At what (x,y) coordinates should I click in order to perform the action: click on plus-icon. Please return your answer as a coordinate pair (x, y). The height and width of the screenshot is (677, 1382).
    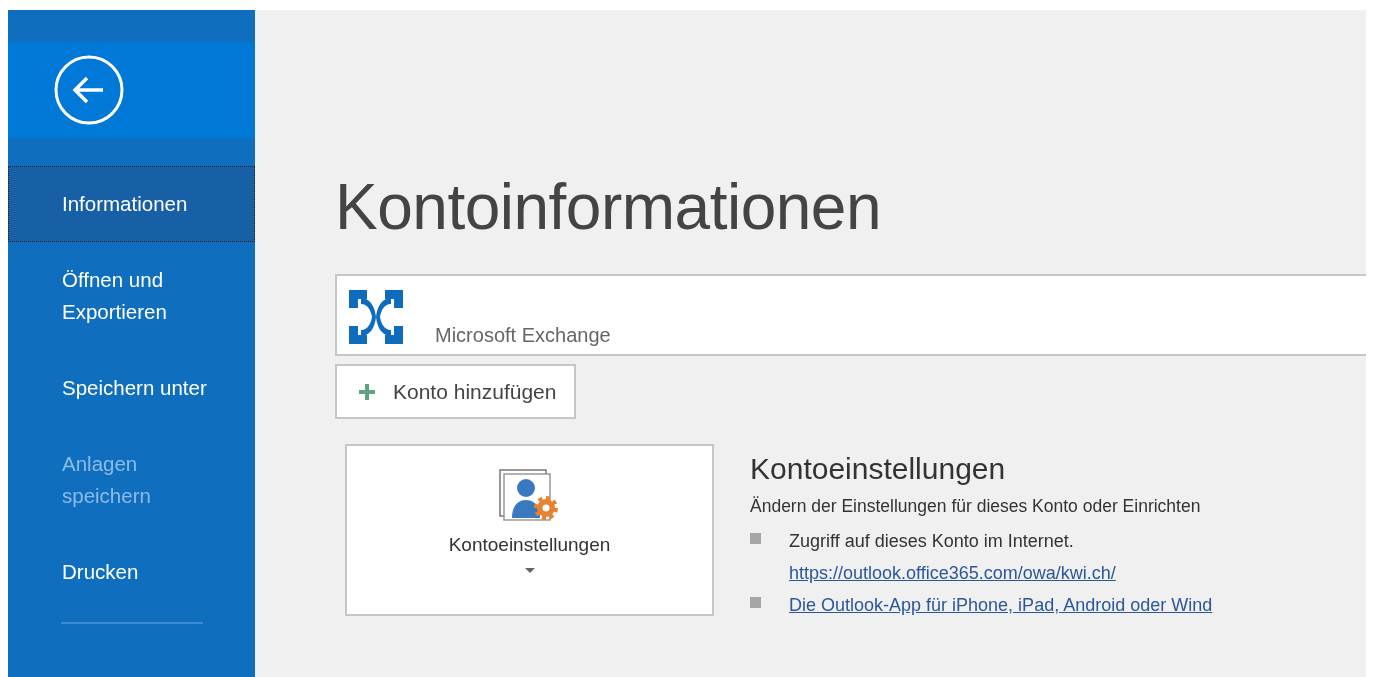
    Looking at the image, I should click on (367, 391).